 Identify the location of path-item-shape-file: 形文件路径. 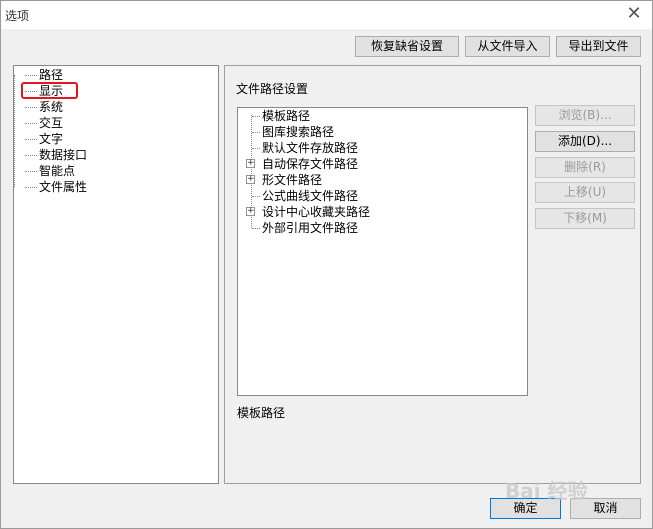
(292, 180).